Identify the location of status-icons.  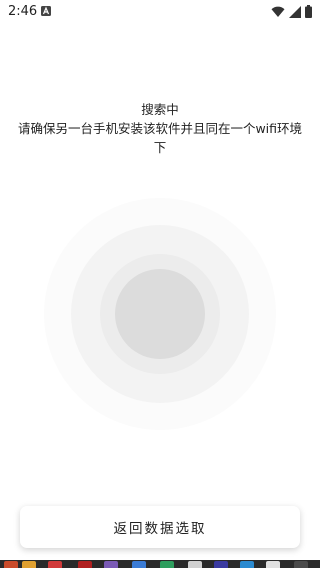
(291, 11).